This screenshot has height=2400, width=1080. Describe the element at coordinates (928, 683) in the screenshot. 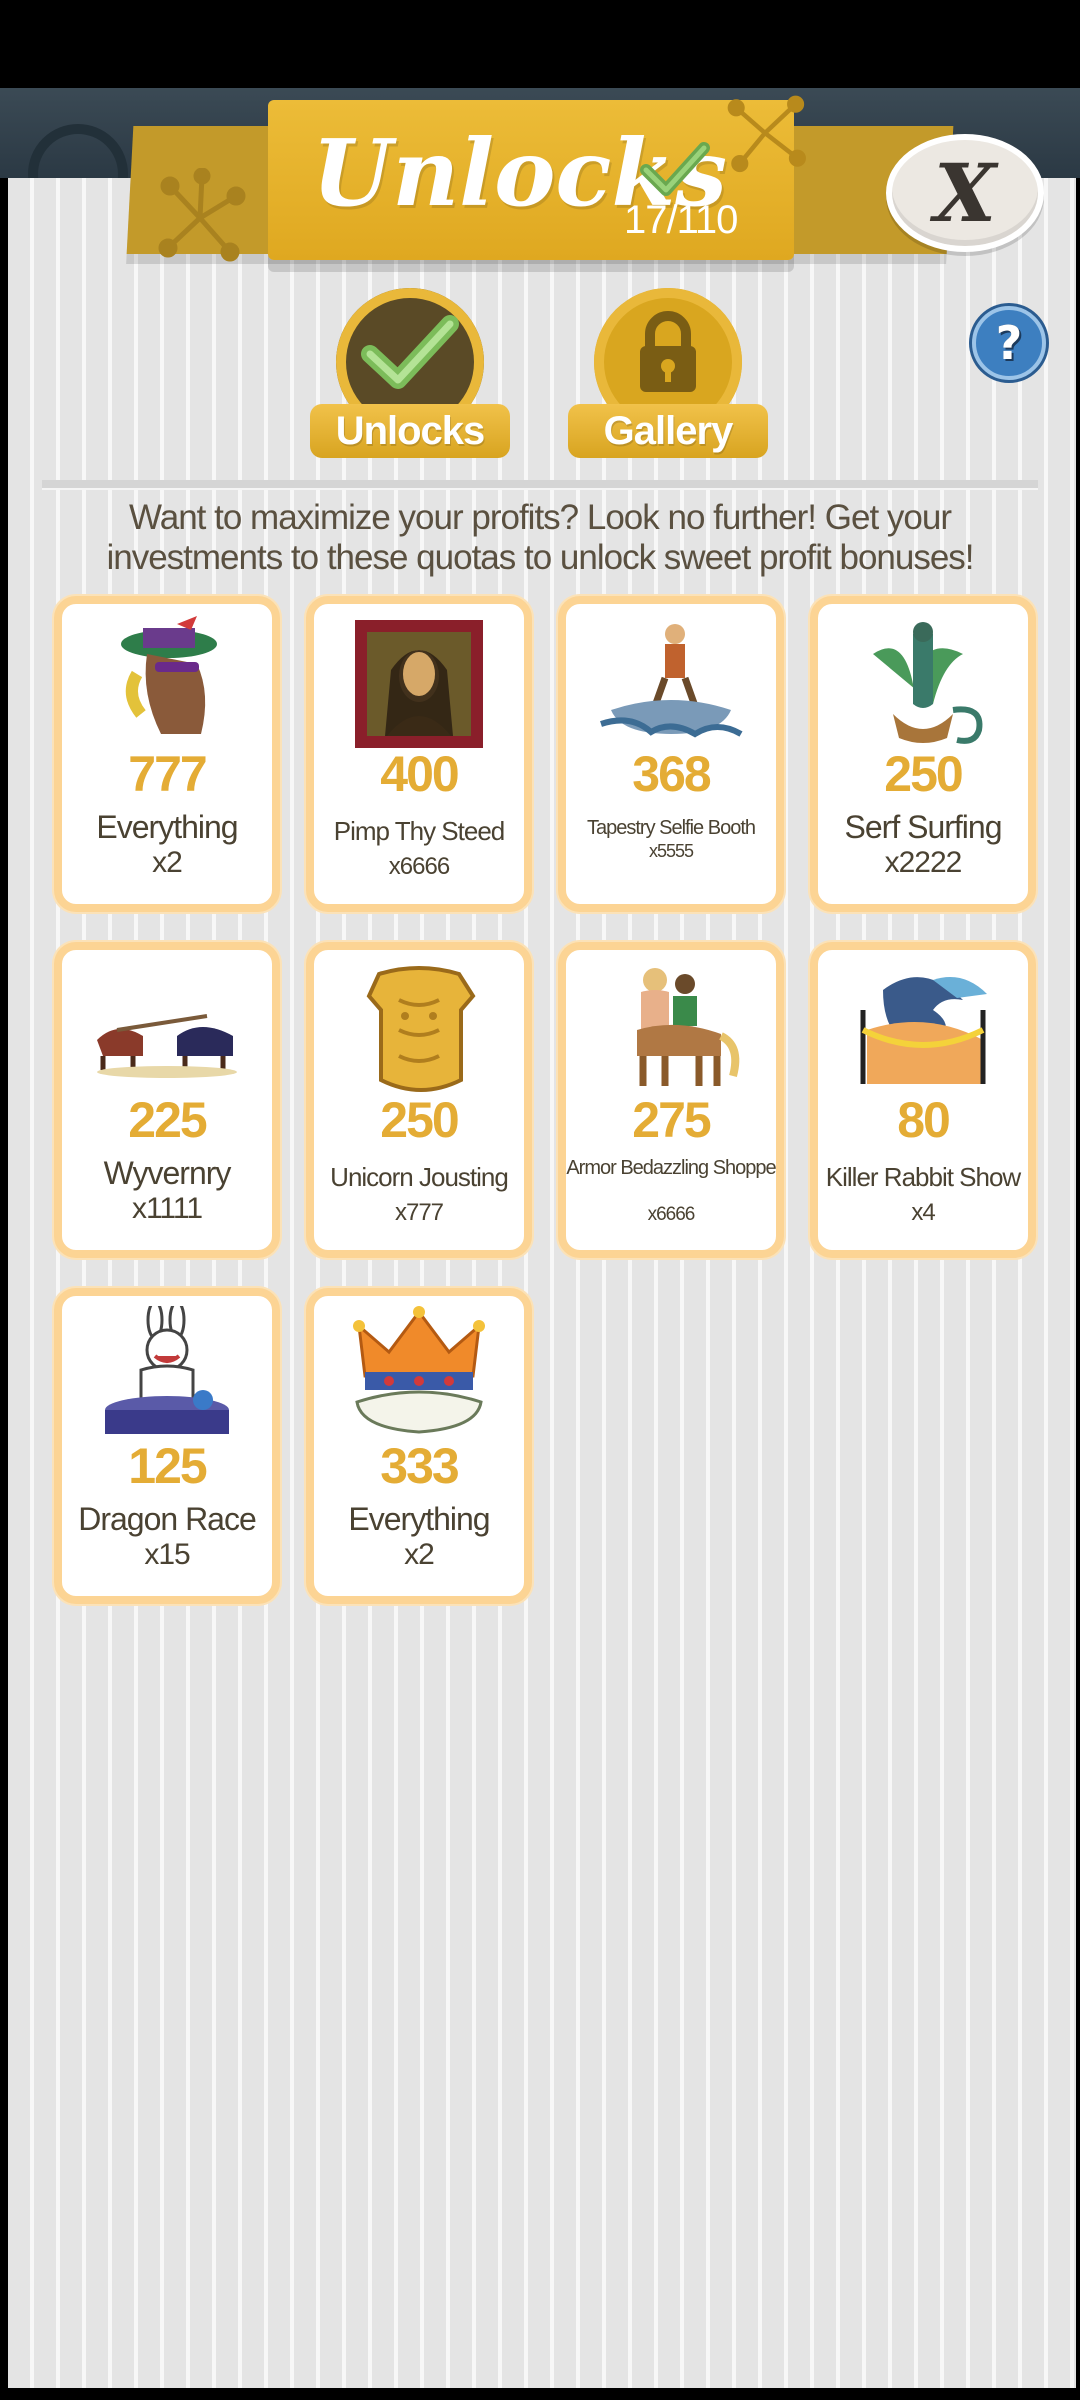

I see `wyvern-art` at that location.